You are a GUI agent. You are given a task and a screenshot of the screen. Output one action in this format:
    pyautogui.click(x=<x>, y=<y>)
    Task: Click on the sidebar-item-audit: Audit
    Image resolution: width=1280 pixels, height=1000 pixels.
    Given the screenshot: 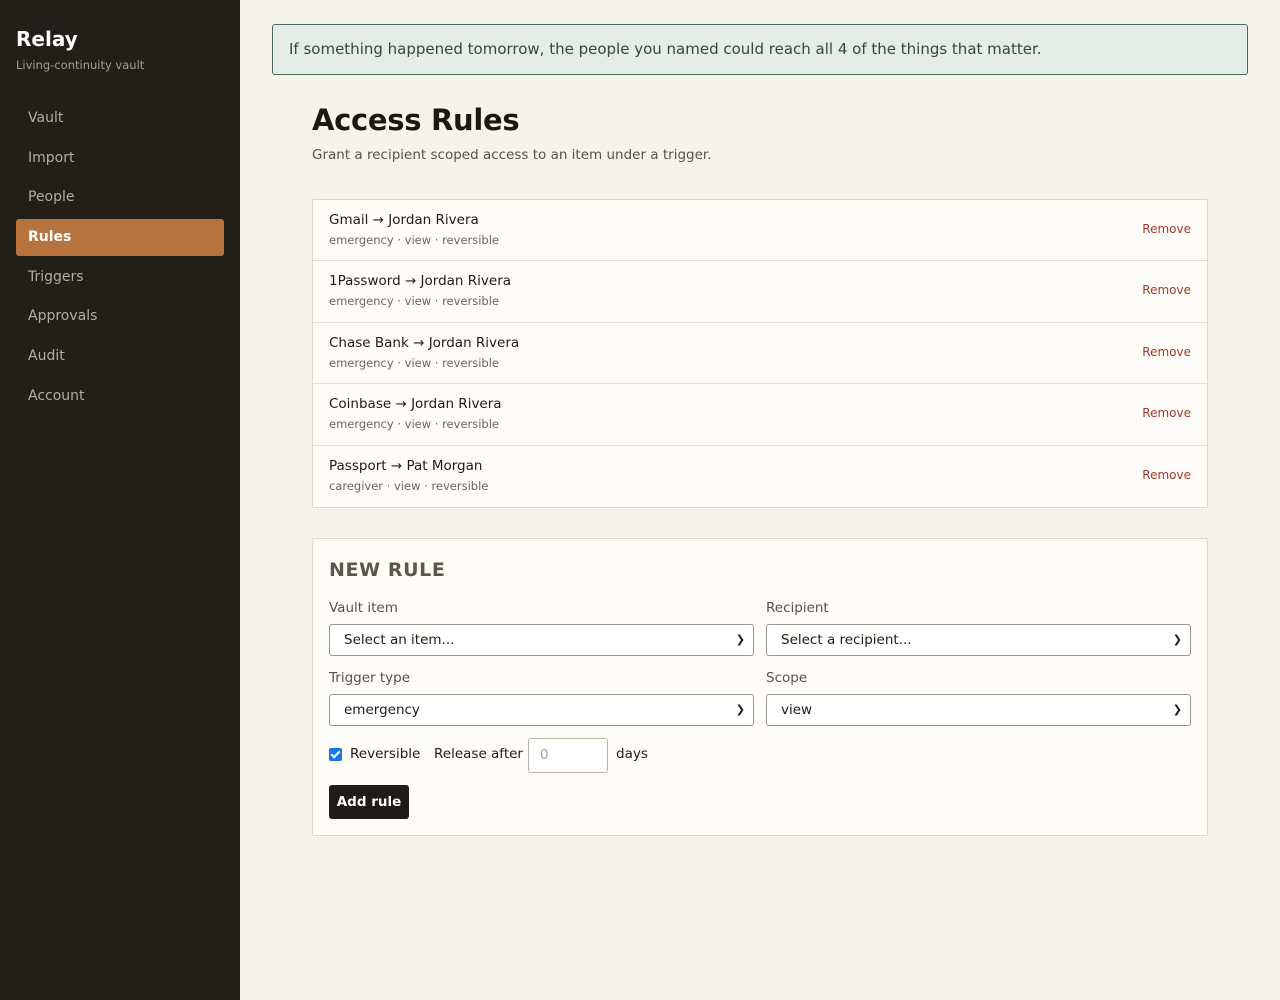 What is the action you would take?
    pyautogui.click(x=120, y=356)
    